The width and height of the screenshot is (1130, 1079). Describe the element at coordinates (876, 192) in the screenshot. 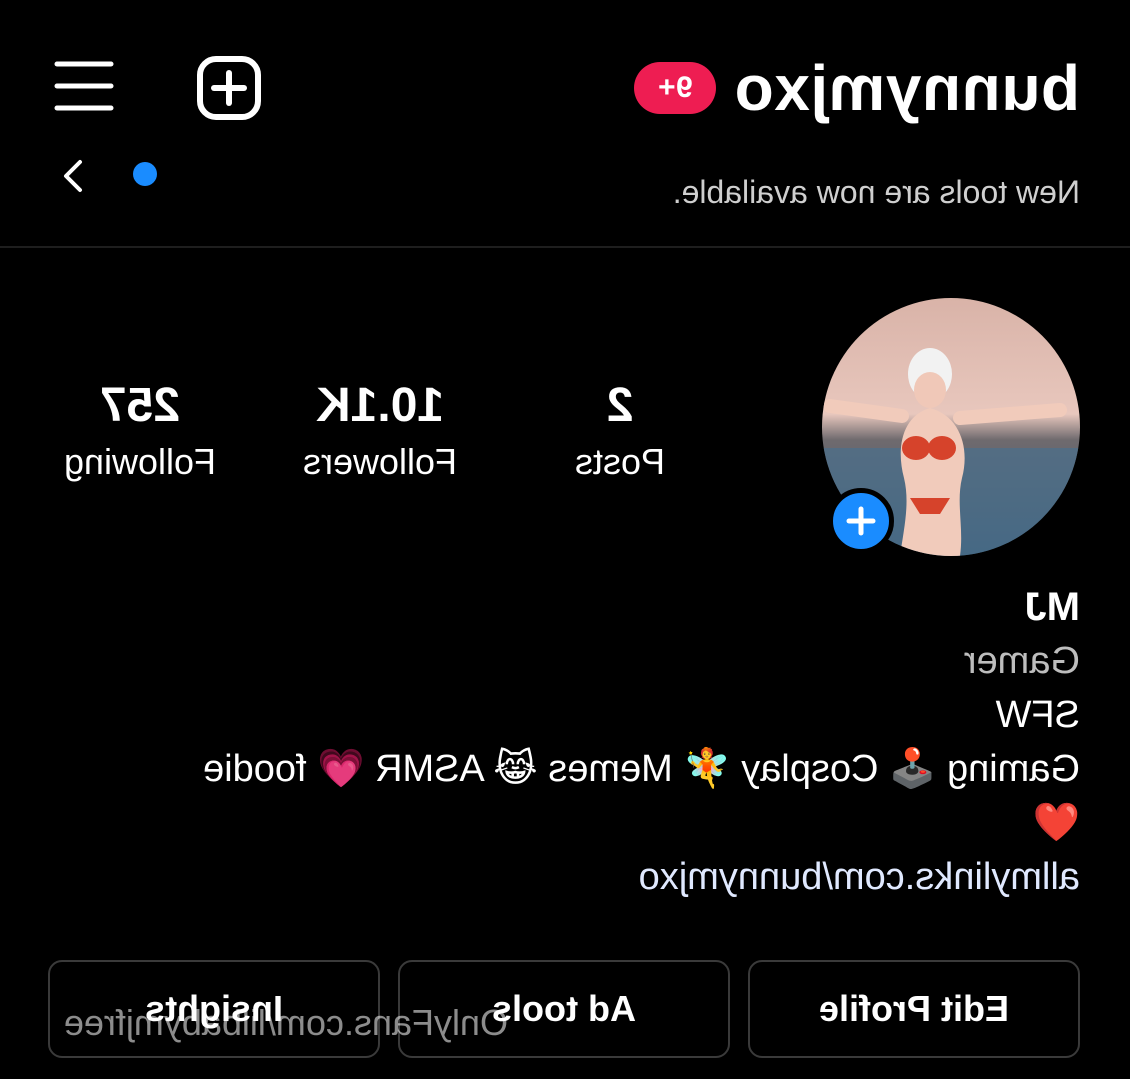

I see `new-tools-banner: New tools are now available.` at that location.